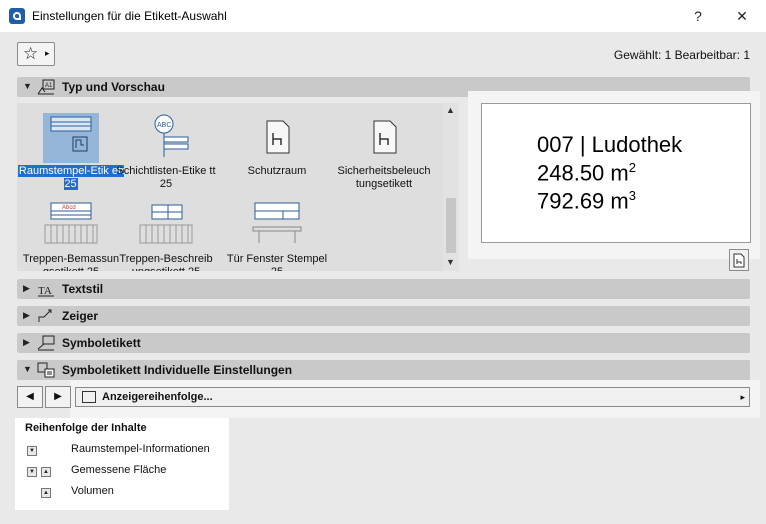 This screenshot has width=766, height=524. Describe the element at coordinates (277, 262) in the screenshot. I see `gallery-item-label: Tür Fenster Stempel 25` at that location.